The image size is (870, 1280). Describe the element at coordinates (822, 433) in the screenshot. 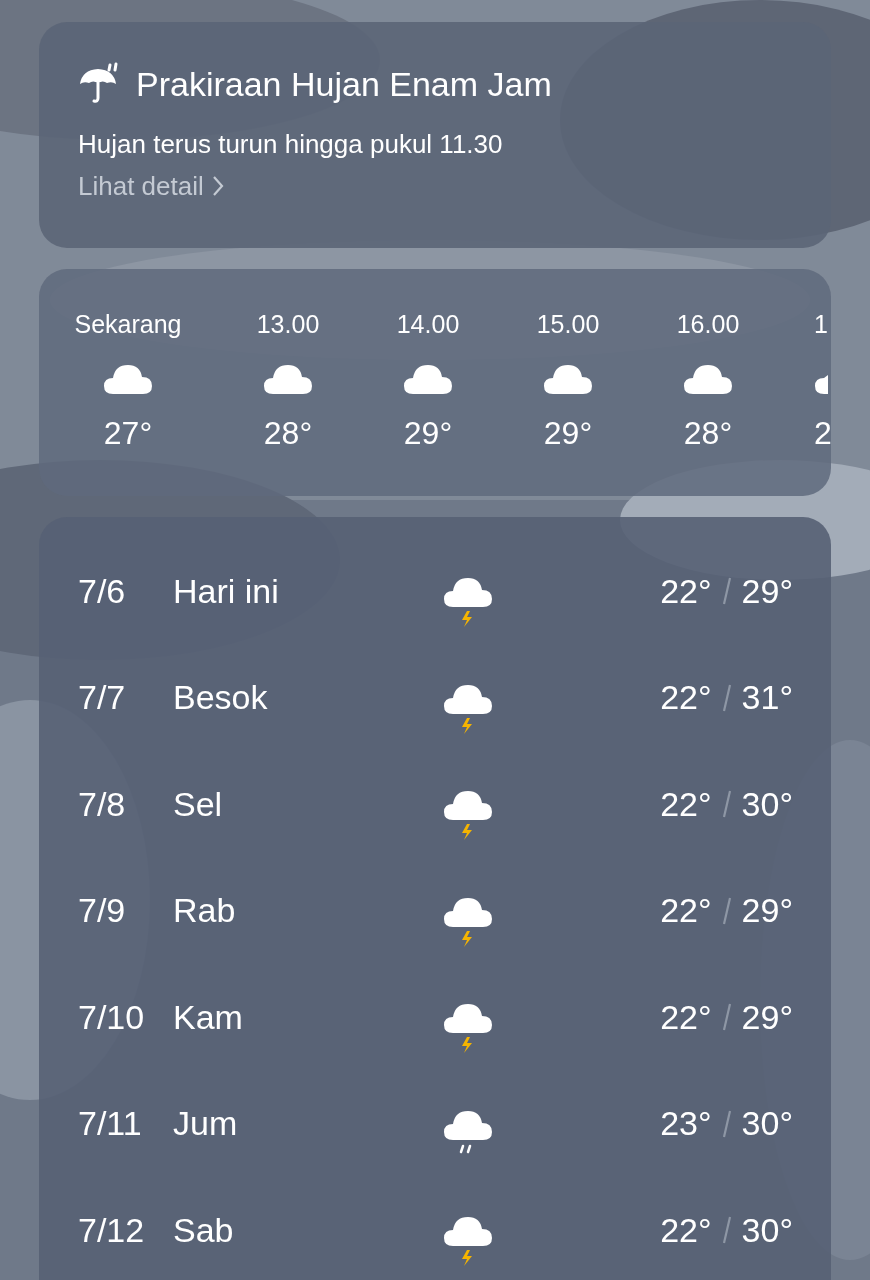

I see `hour-temperature: 2` at that location.